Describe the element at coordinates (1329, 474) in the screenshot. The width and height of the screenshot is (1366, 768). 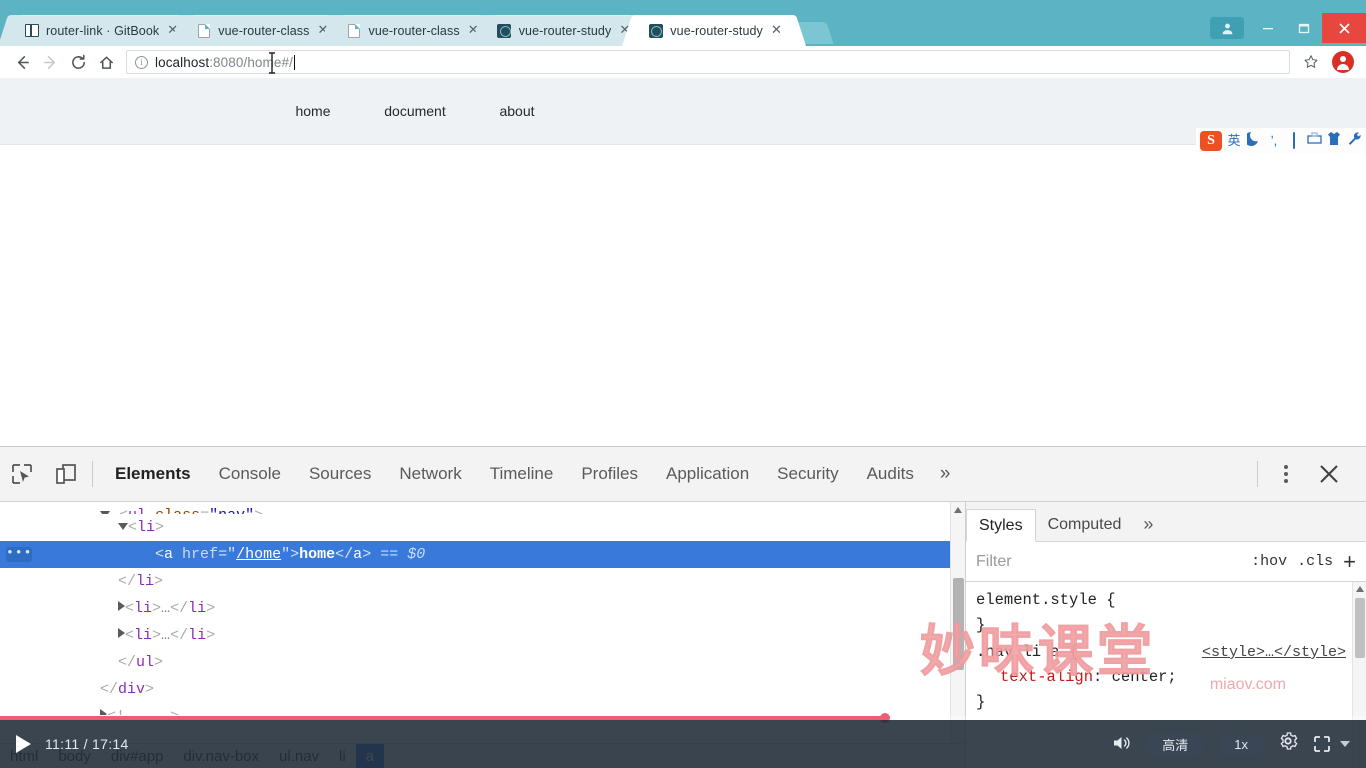
I see `devtools-close-icon` at that location.